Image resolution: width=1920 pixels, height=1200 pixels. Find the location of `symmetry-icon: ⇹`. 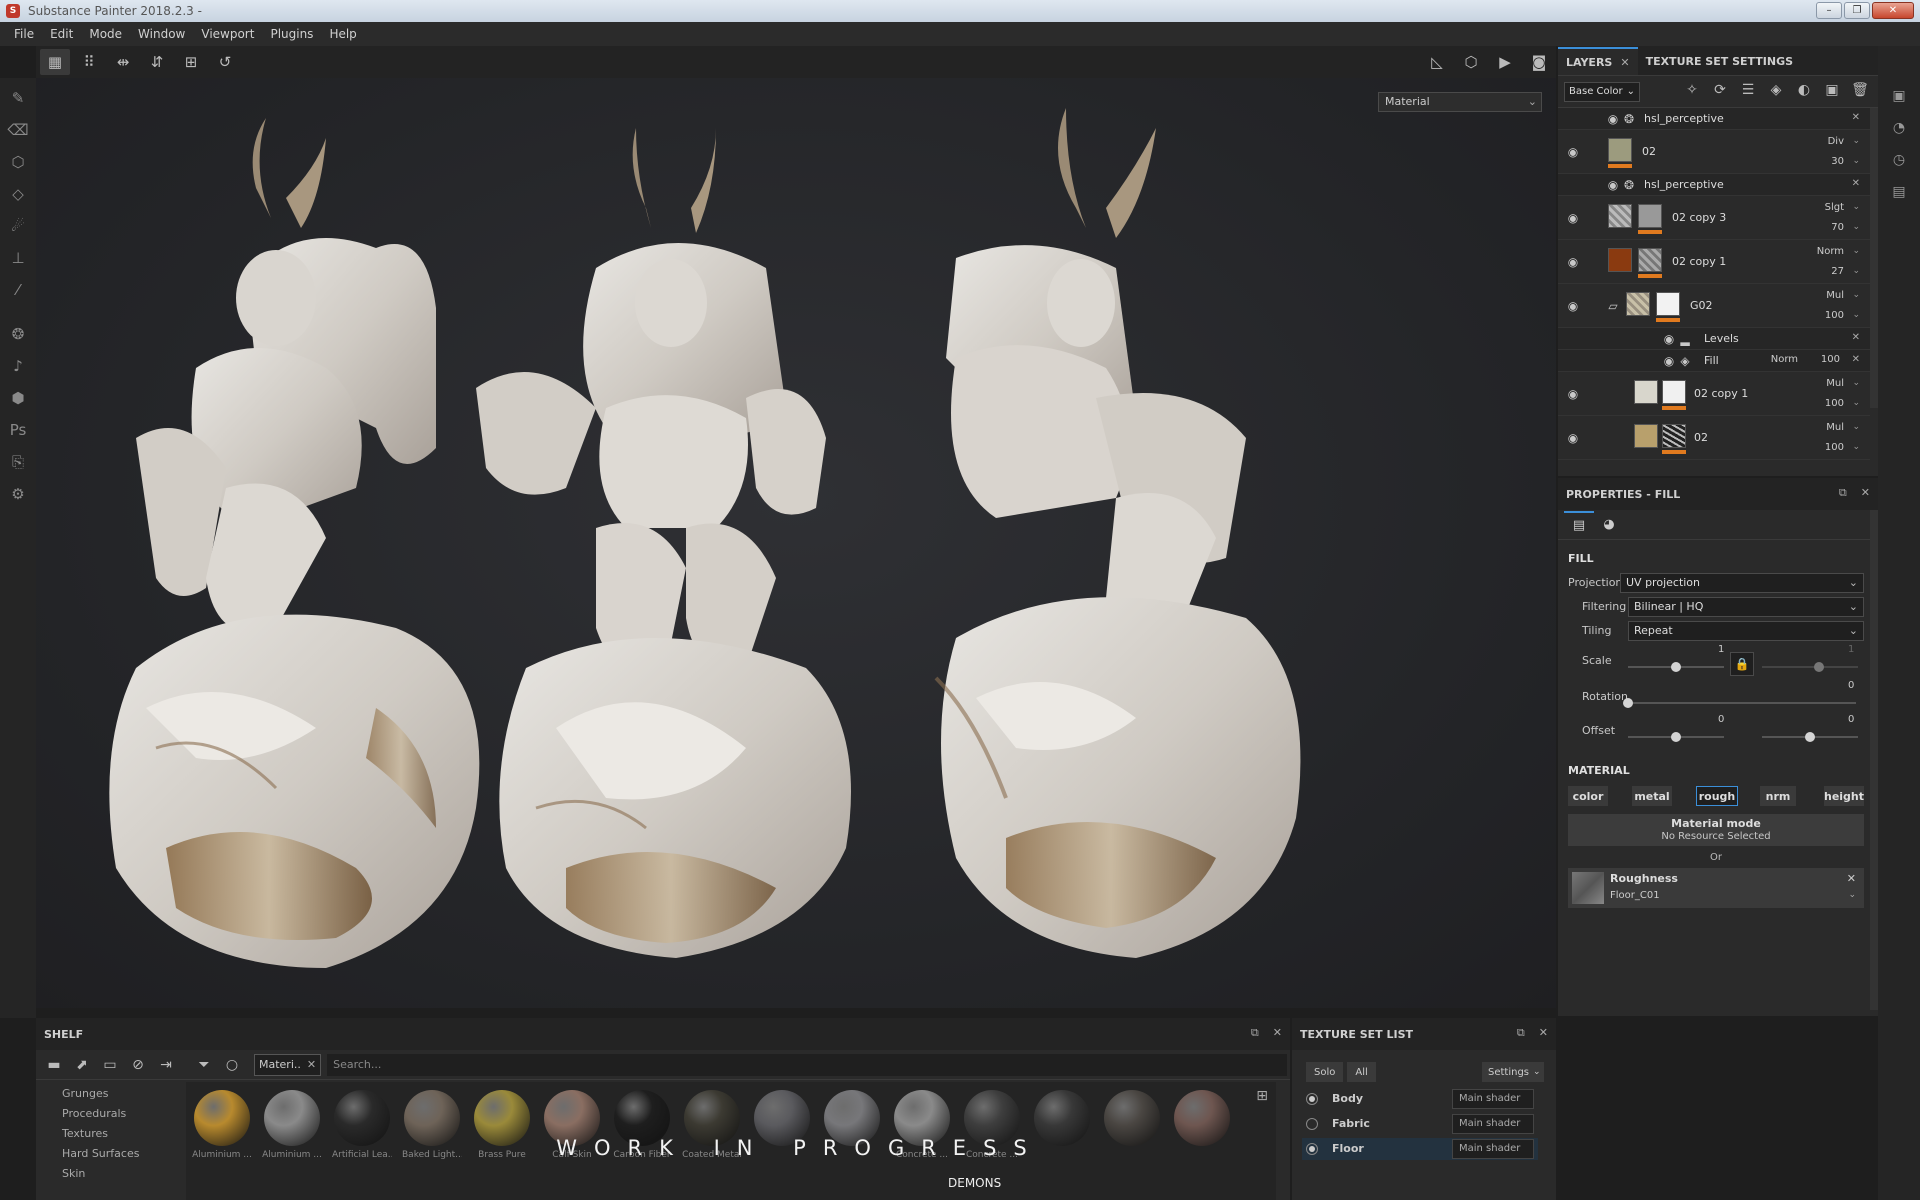

symmetry-icon: ⇹ is located at coordinates (123, 62).